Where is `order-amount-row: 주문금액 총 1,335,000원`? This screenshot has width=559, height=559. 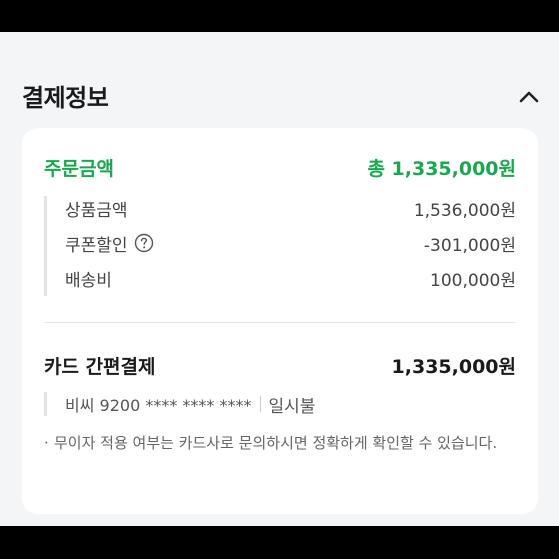
order-amount-row: 주문금액 총 1,335,000원 is located at coordinates (280, 167).